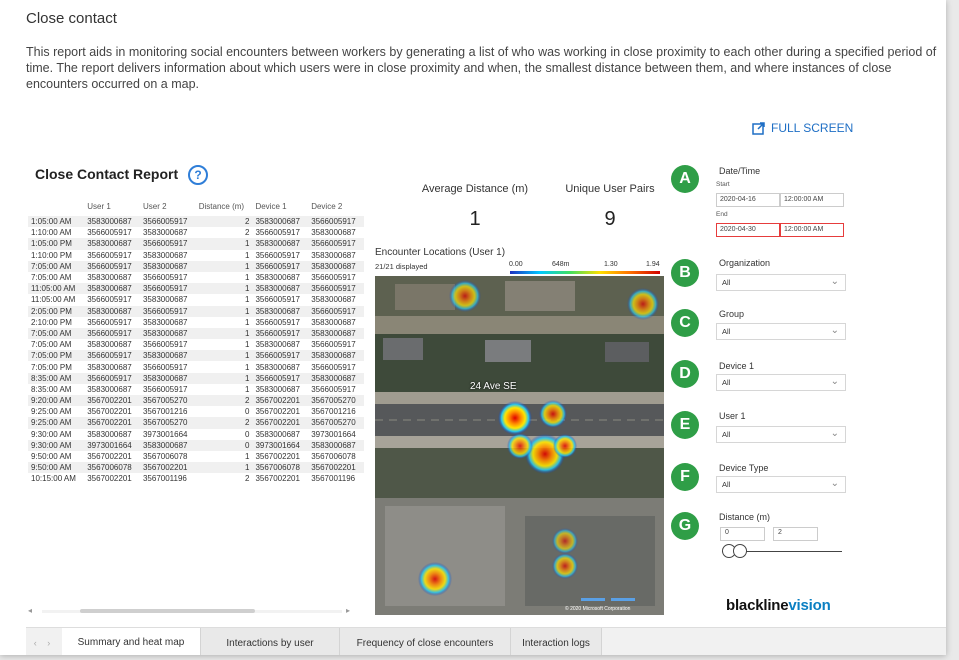 The image size is (959, 660). What do you see at coordinates (224, 206) in the screenshot?
I see `column-header: Distance (m)` at bounding box center [224, 206].